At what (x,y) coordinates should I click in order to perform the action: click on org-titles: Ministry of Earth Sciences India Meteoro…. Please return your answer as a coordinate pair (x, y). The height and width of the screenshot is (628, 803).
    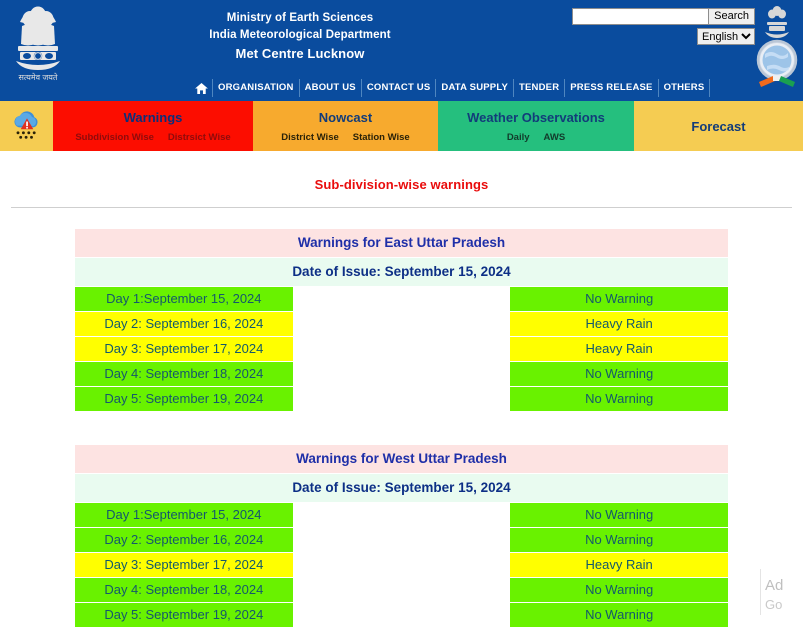
    Looking at the image, I should click on (300, 36).